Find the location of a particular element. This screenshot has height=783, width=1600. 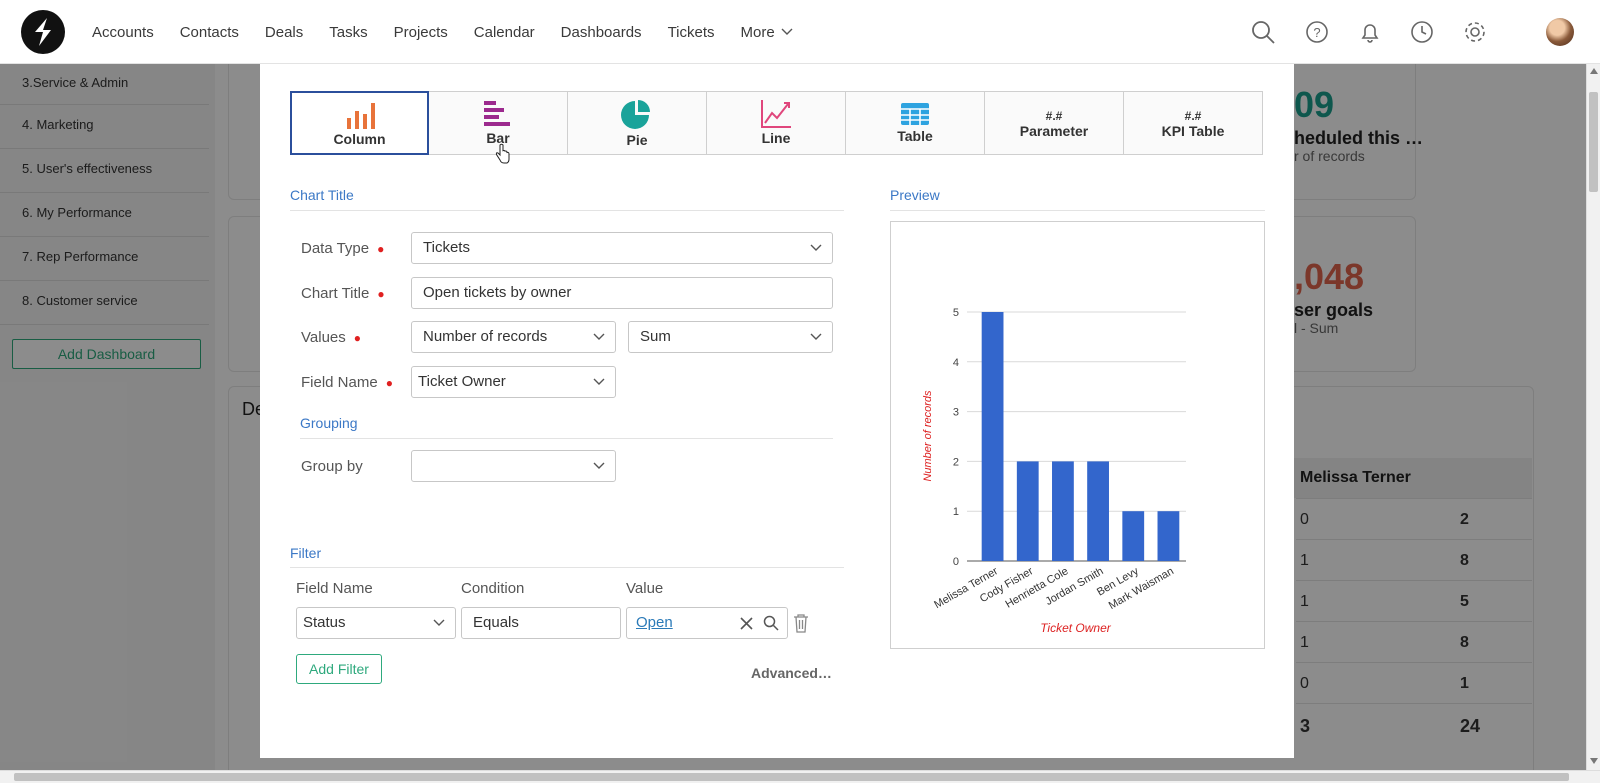

filter-section: Filter is located at coordinates (306, 553).